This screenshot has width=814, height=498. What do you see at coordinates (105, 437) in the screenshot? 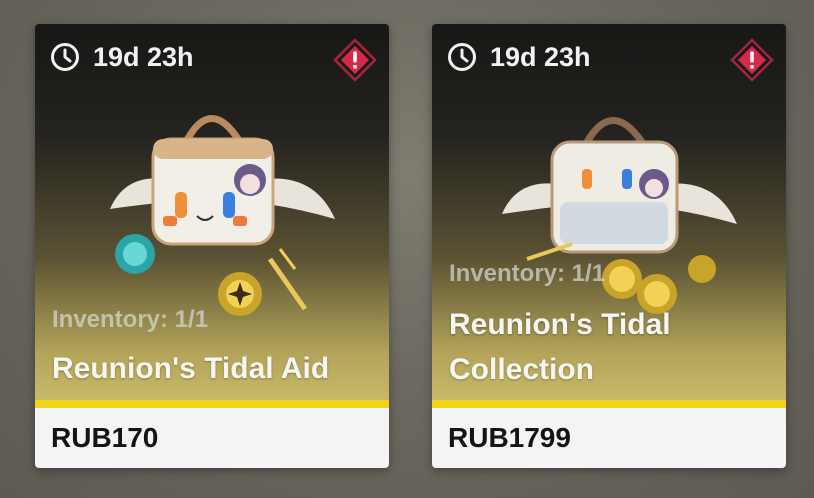
I see `price-label: RUB170` at bounding box center [105, 437].